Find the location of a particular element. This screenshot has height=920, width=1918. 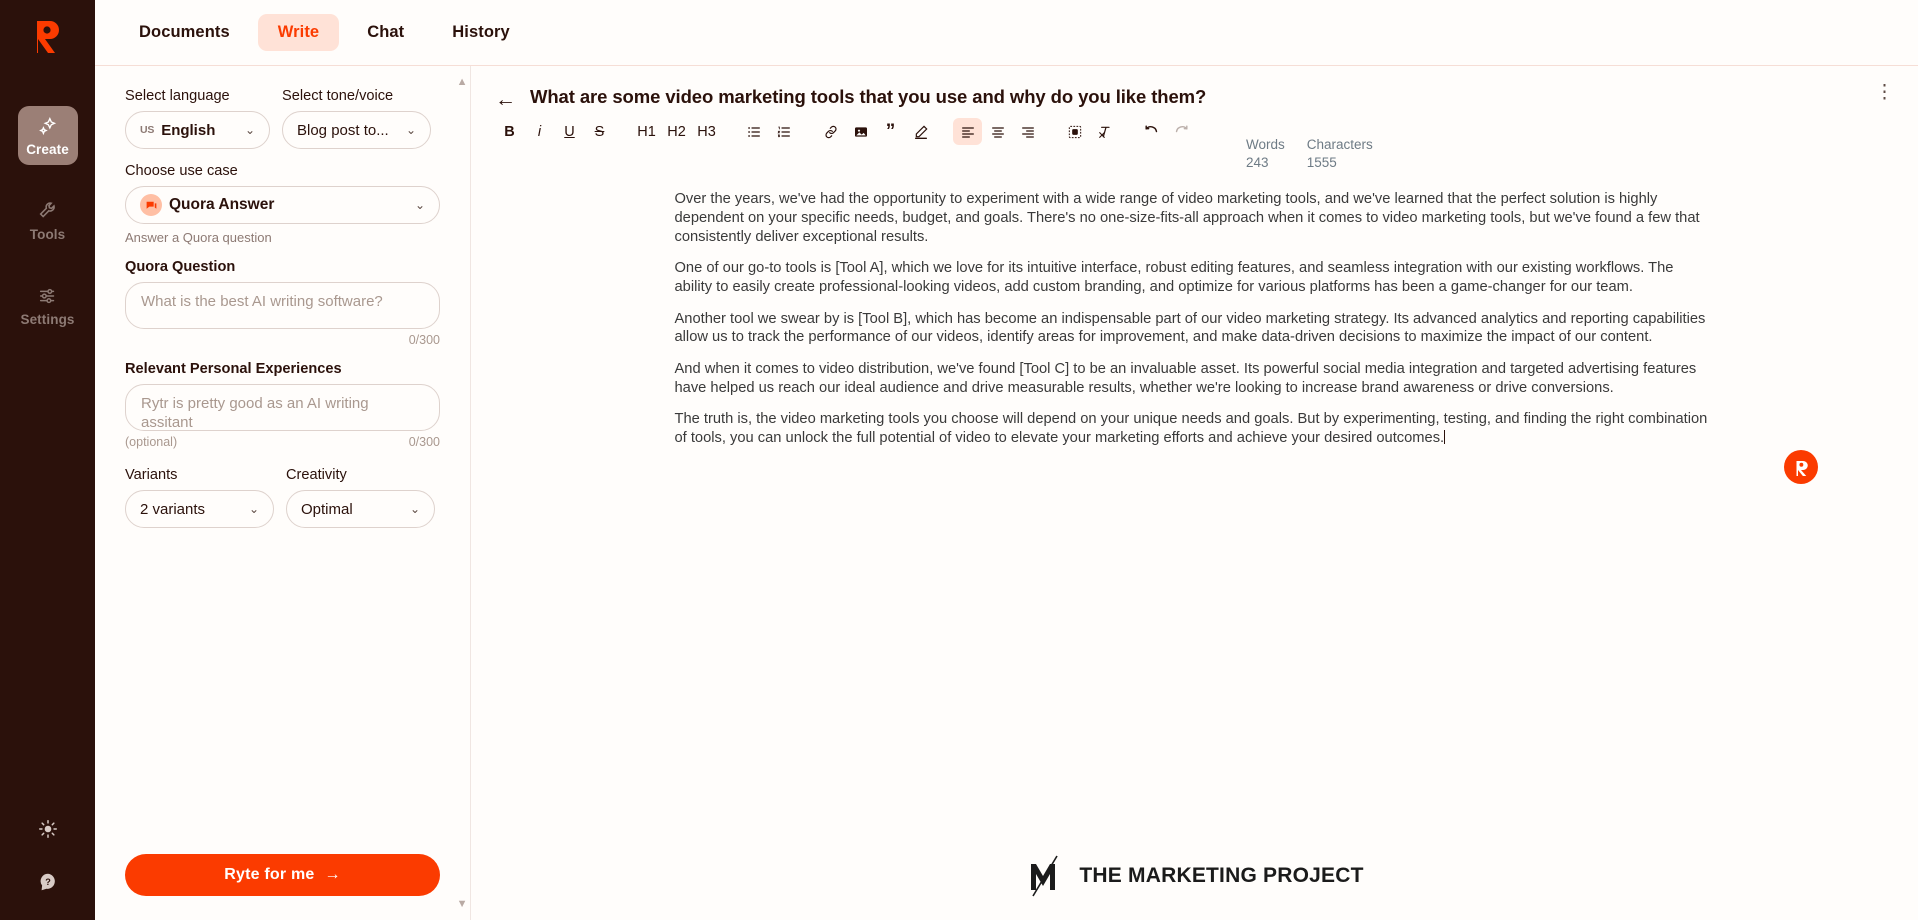

align-left-icon is located at coordinates (967, 132).